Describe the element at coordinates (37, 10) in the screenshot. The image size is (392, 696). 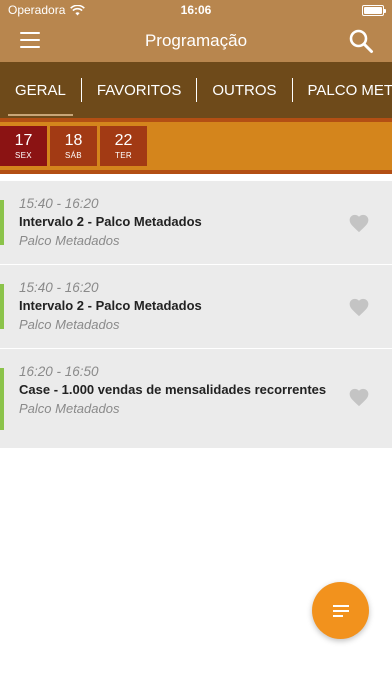
I see `carrier-label: Operadora` at that location.